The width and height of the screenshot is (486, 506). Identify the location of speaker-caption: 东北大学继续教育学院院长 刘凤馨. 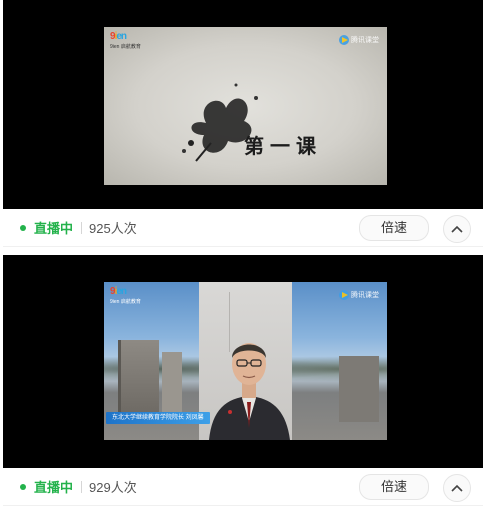
(158, 418).